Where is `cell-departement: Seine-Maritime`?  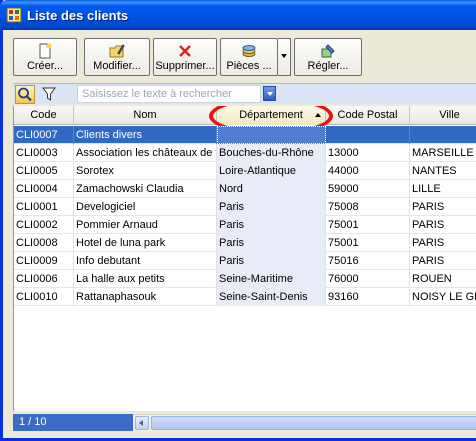 cell-departement: Seine-Maritime is located at coordinates (271, 279).